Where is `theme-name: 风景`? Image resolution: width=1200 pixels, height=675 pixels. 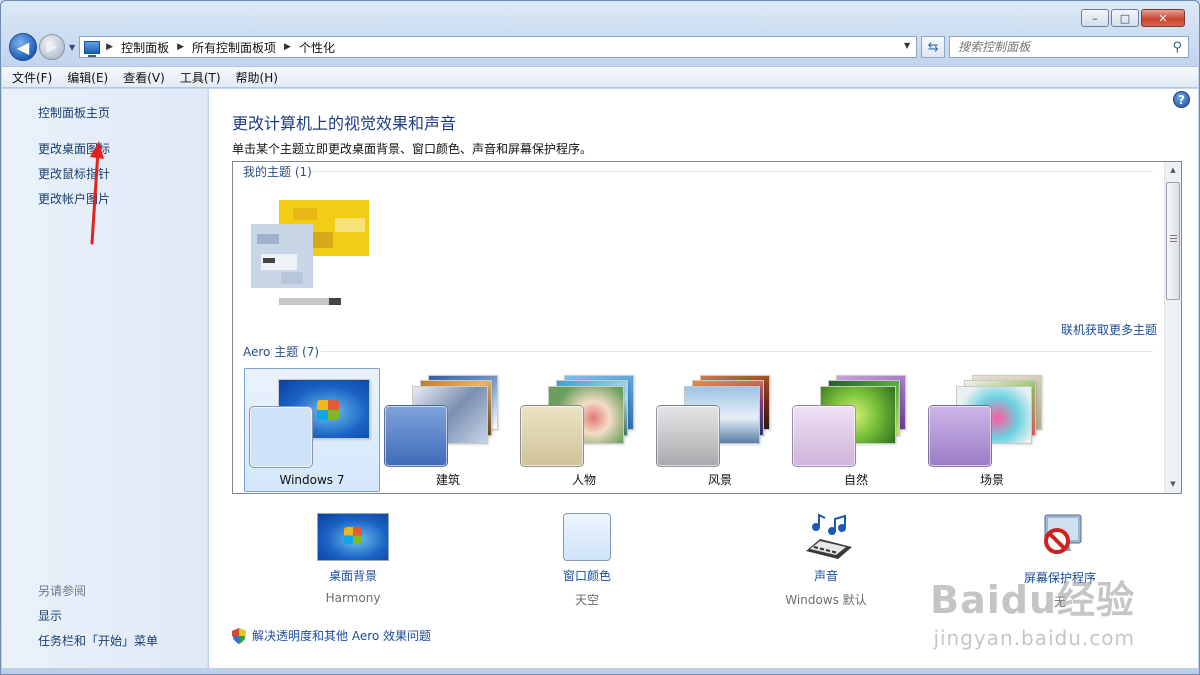 theme-name: 风景 is located at coordinates (719, 480).